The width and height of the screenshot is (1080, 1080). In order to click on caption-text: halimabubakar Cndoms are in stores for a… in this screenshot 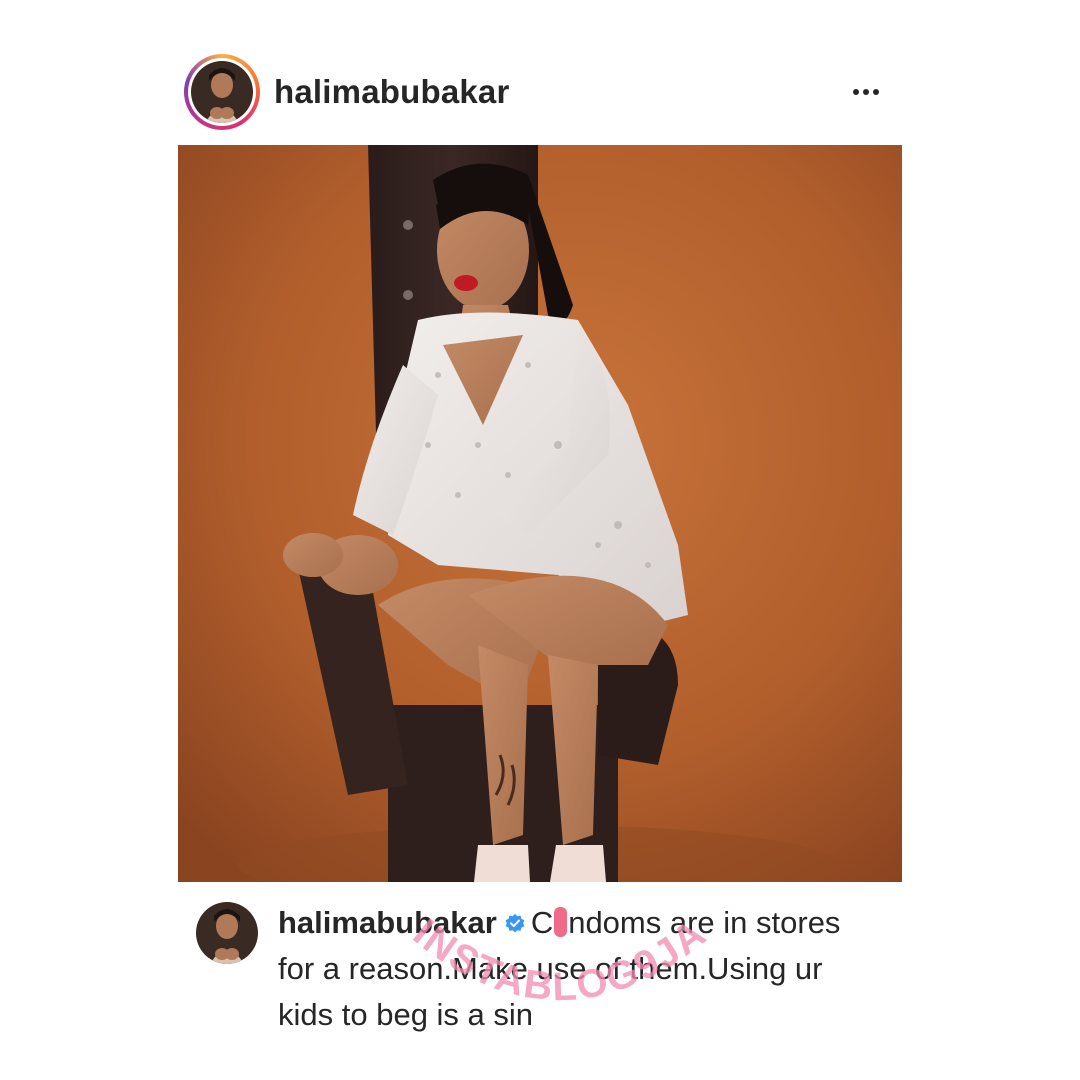, I will do `click(578, 969)`.